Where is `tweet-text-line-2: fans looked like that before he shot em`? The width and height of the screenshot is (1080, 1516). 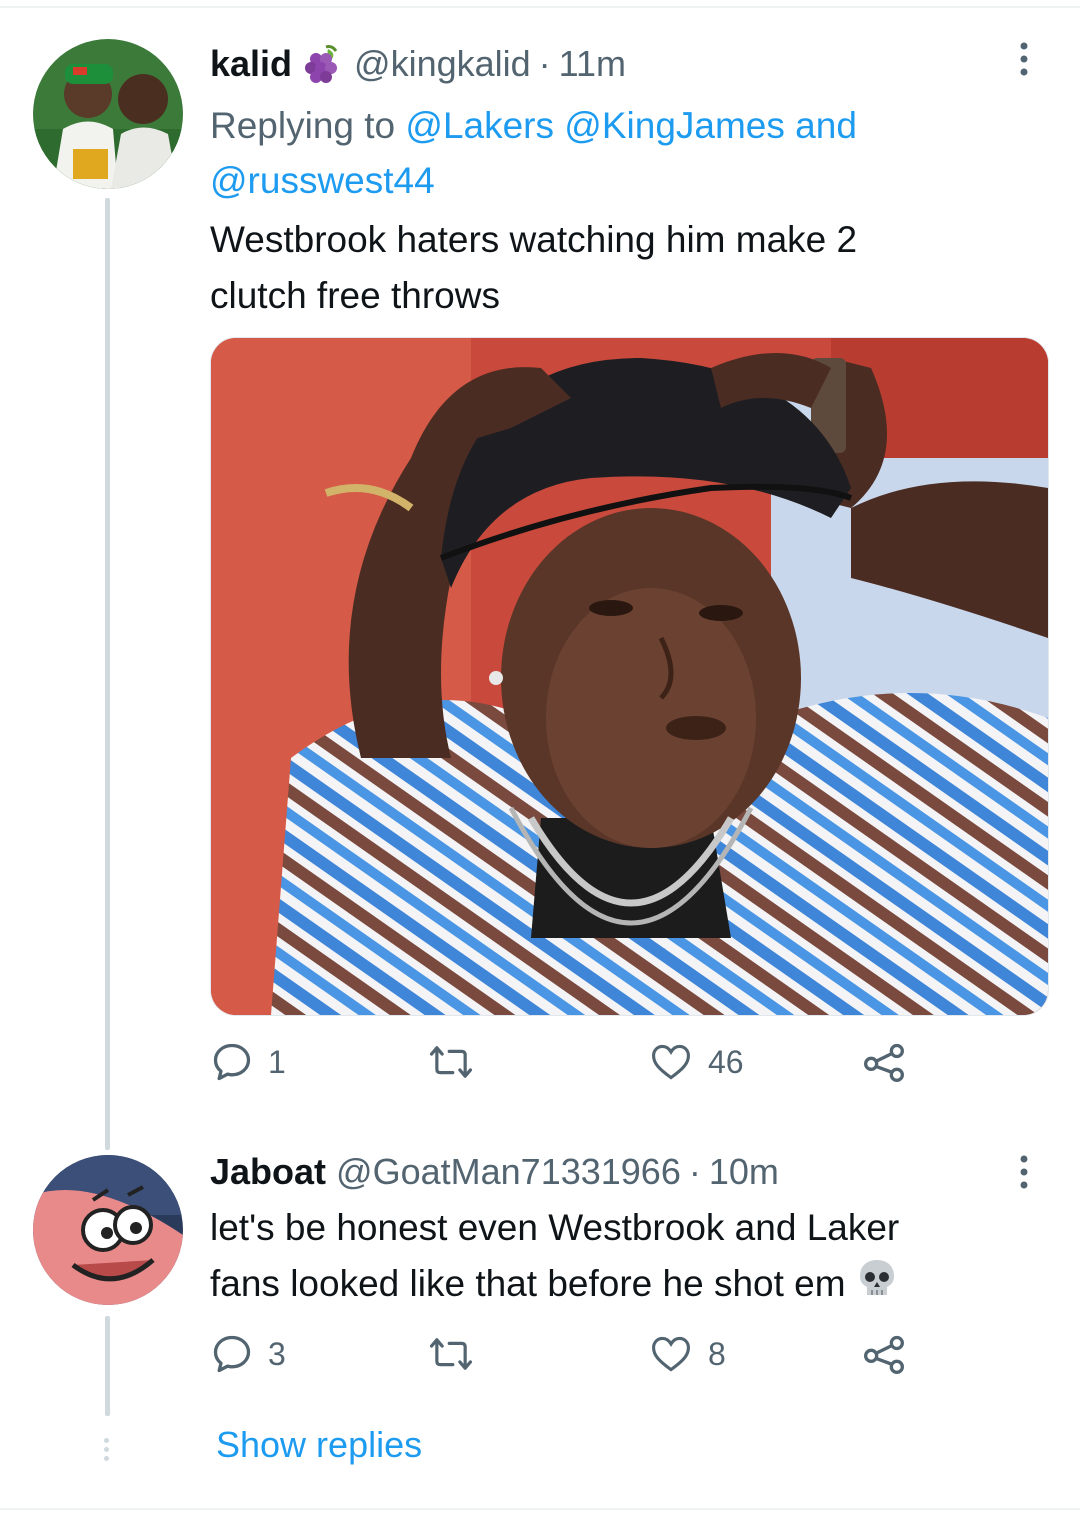
tweet-text-line-2: fans looked like that before he shot em is located at coordinates (610, 1285).